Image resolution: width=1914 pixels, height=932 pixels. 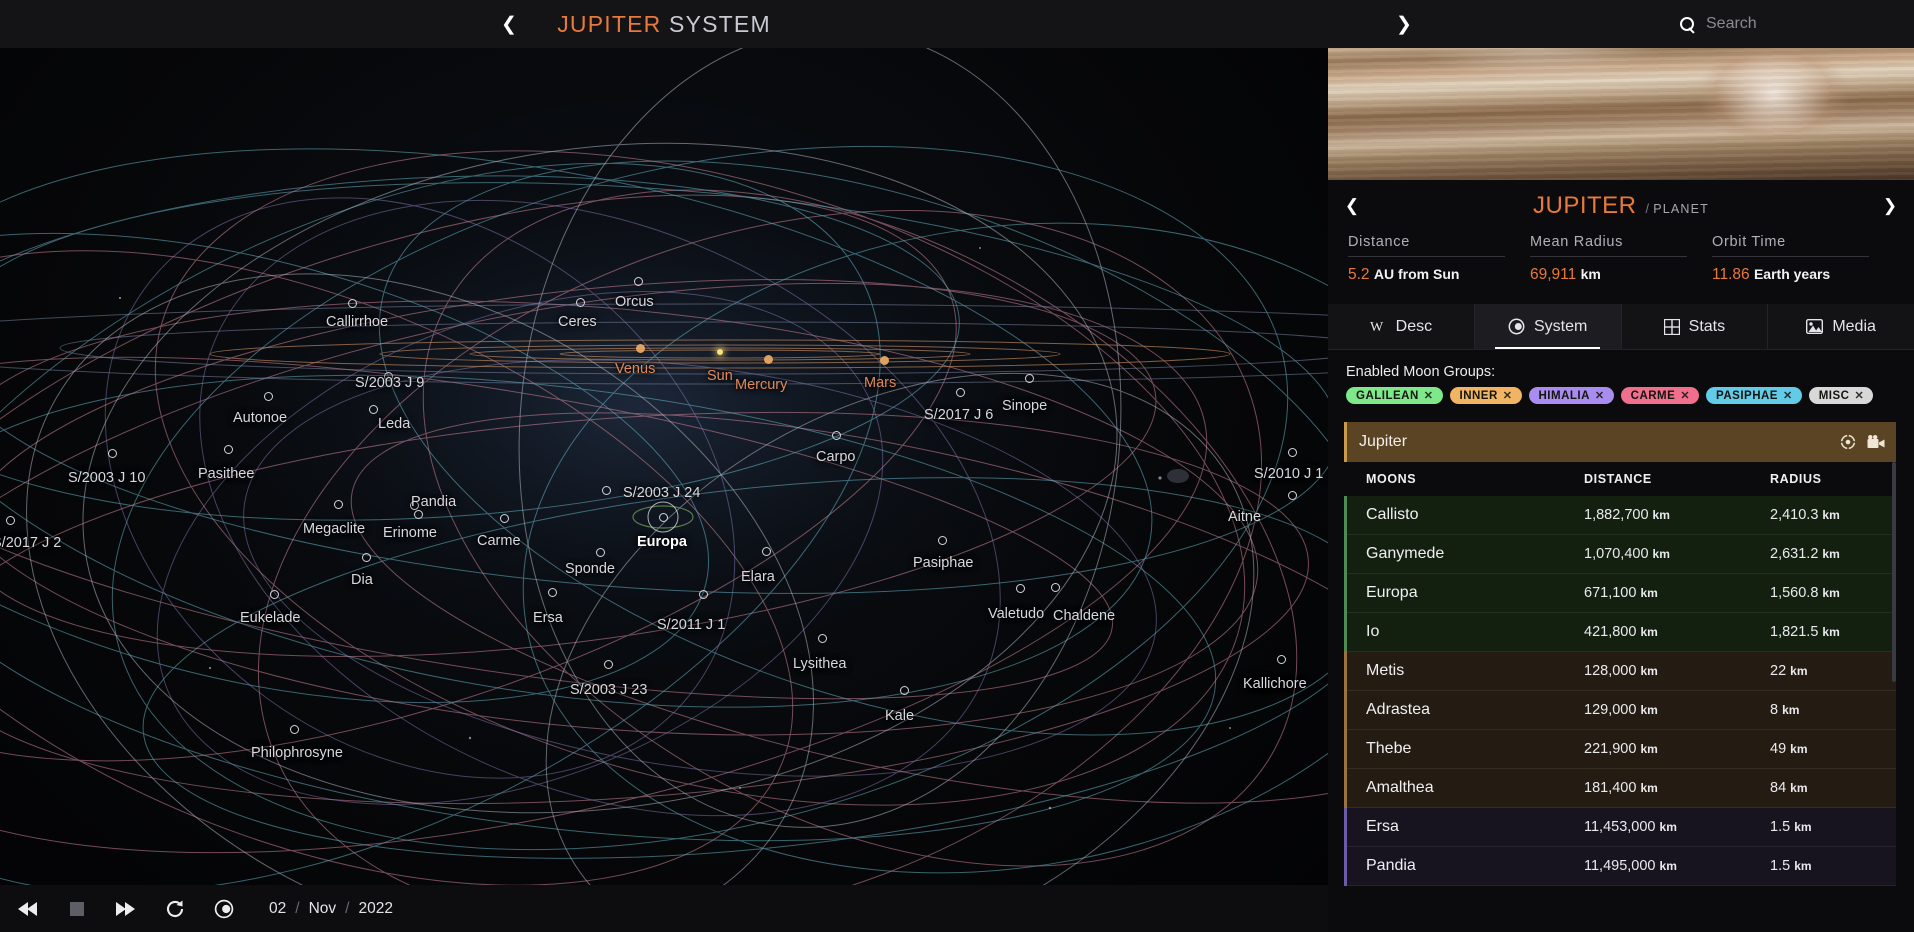 What do you see at coordinates (1288, 474) in the screenshot?
I see `orbit-body-label: S/2010 J 1` at bounding box center [1288, 474].